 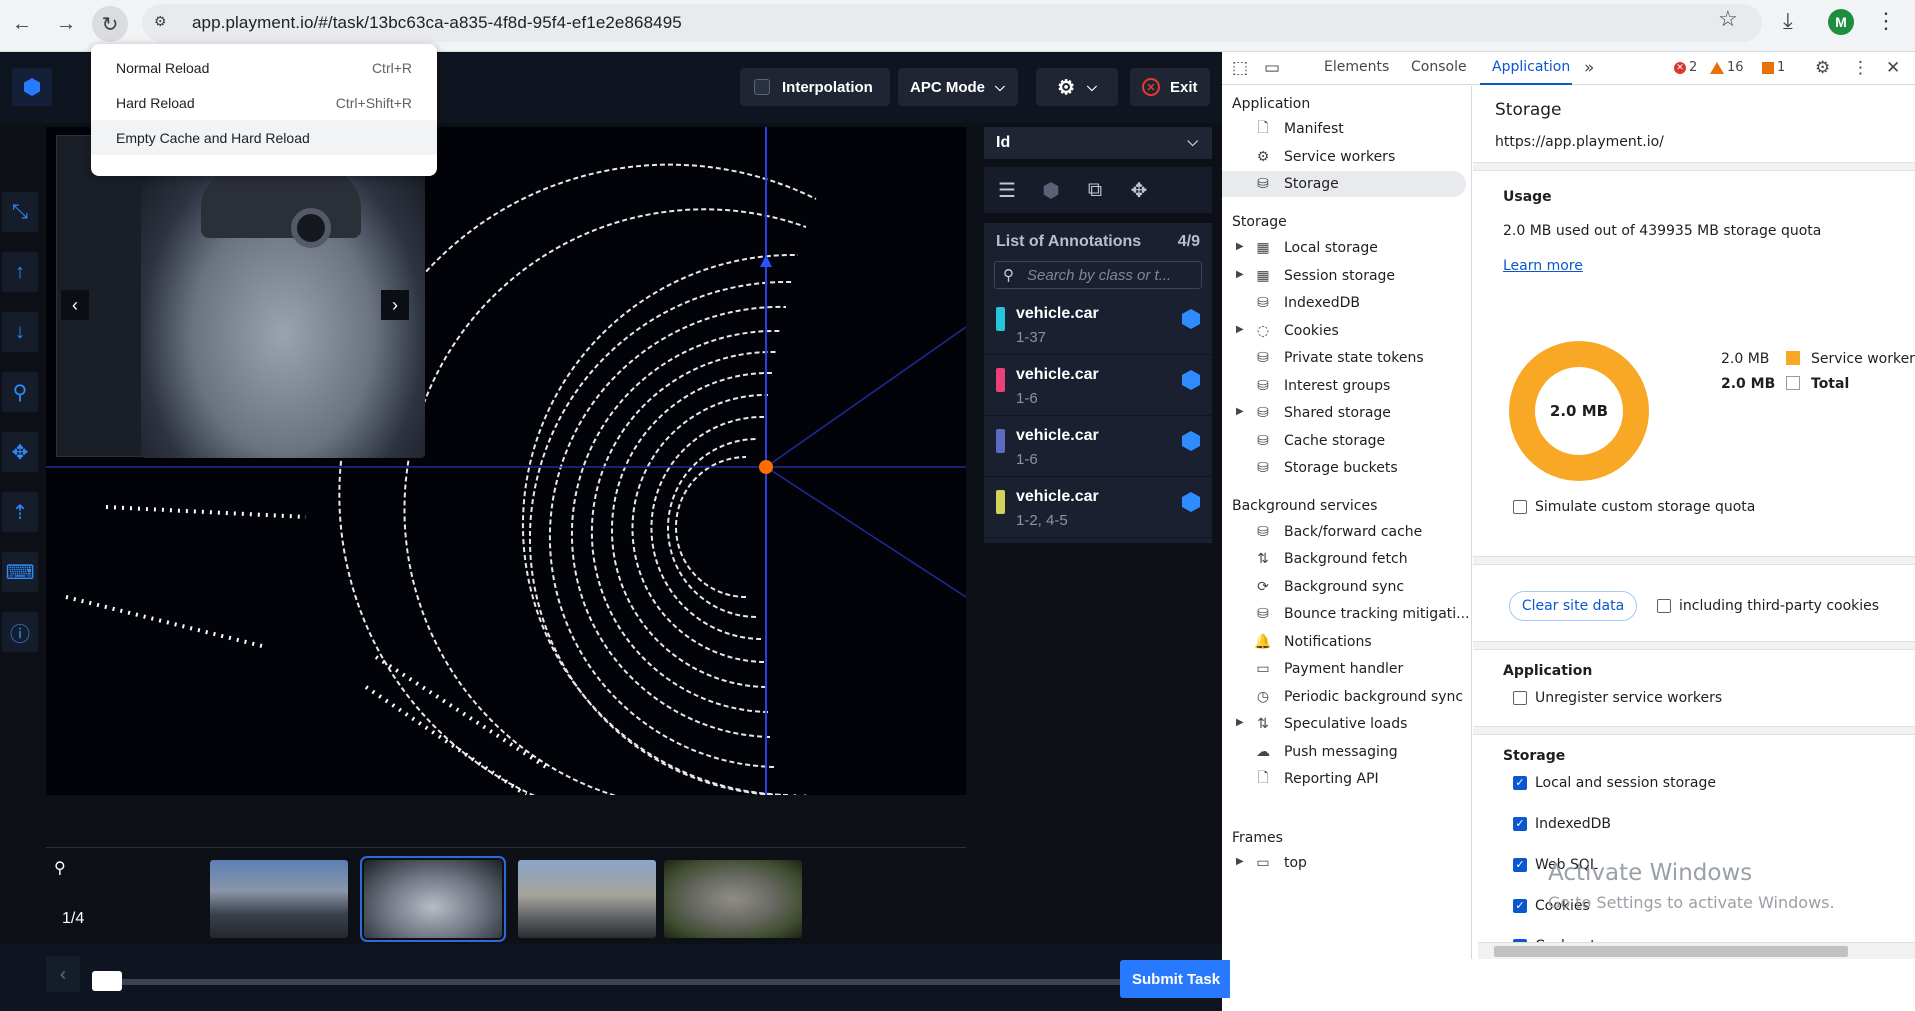 What do you see at coordinates (20, 212) in the screenshot?
I see `compress-icon: ⤡` at bounding box center [20, 212].